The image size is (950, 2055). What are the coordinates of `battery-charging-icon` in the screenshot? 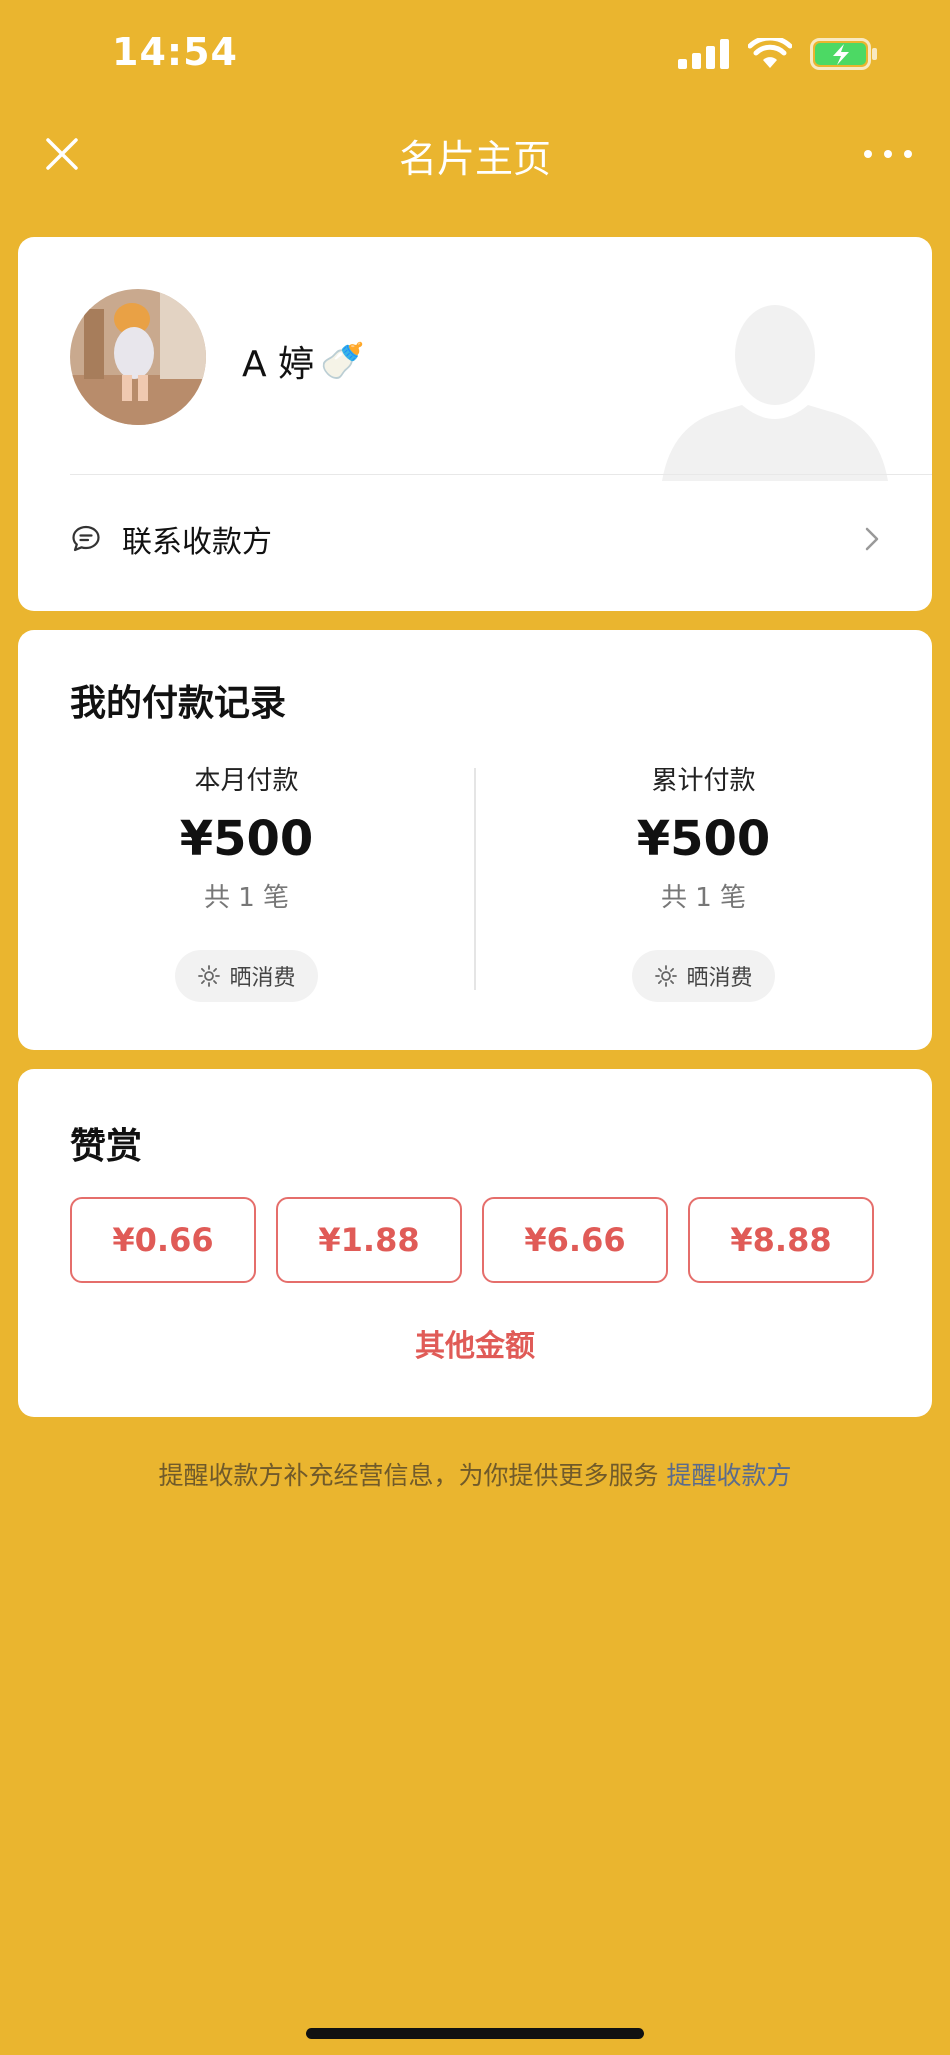 It's located at (843, 54).